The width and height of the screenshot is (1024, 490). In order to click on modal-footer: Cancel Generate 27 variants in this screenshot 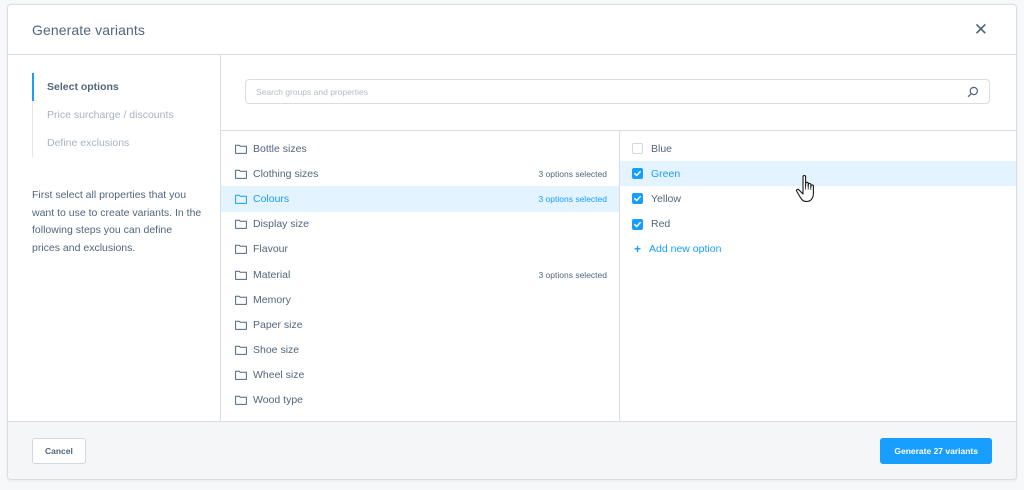, I will do `click(512, 450)`.